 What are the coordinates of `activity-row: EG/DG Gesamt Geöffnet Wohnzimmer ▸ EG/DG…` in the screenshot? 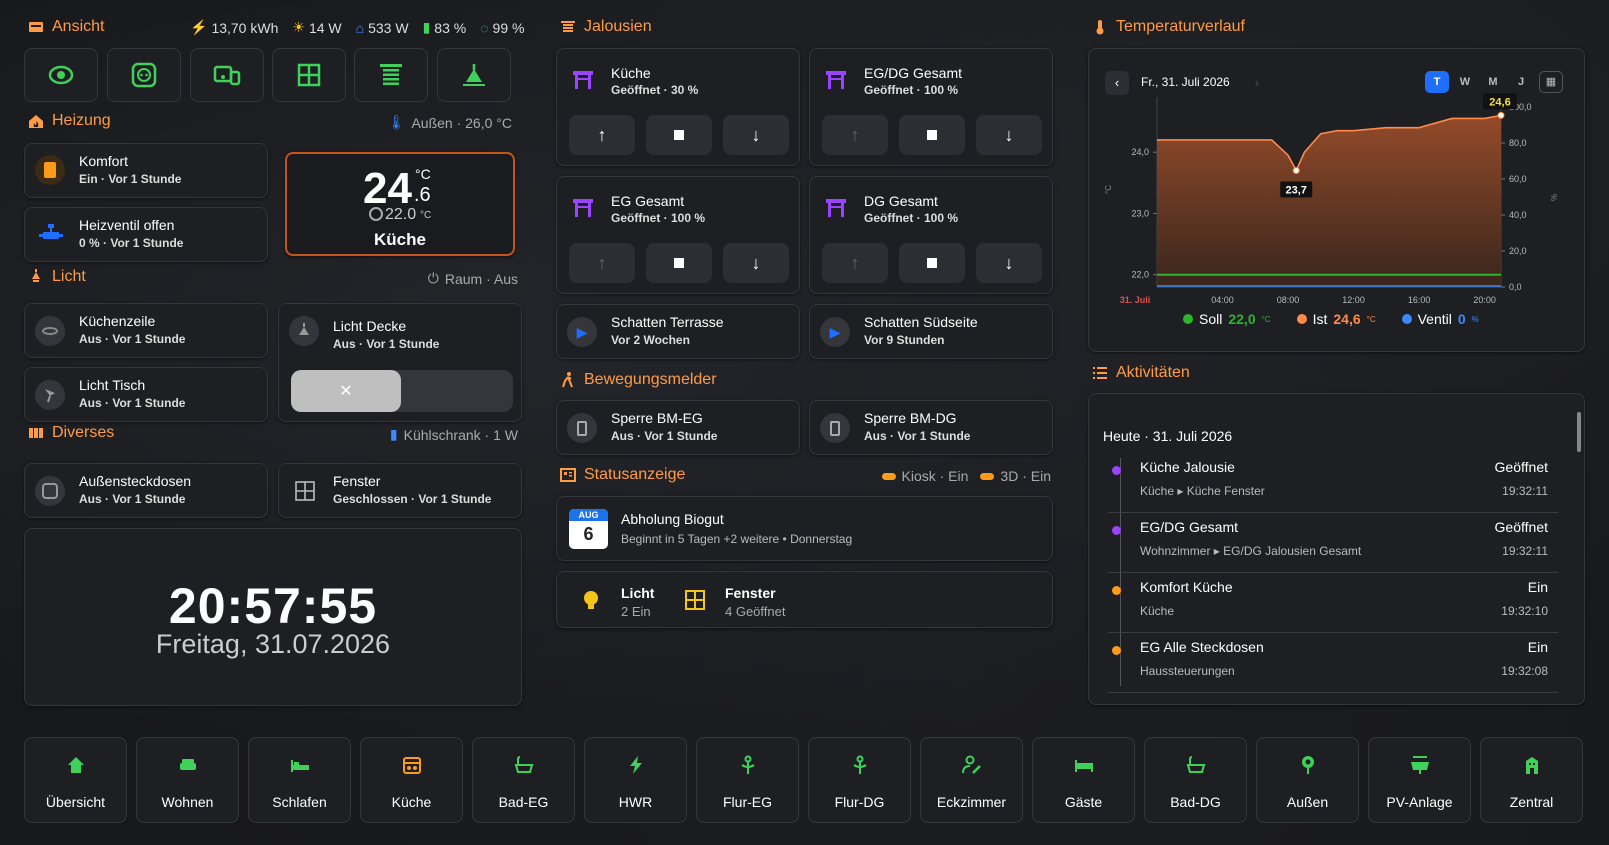 It's located at (1333, 544).